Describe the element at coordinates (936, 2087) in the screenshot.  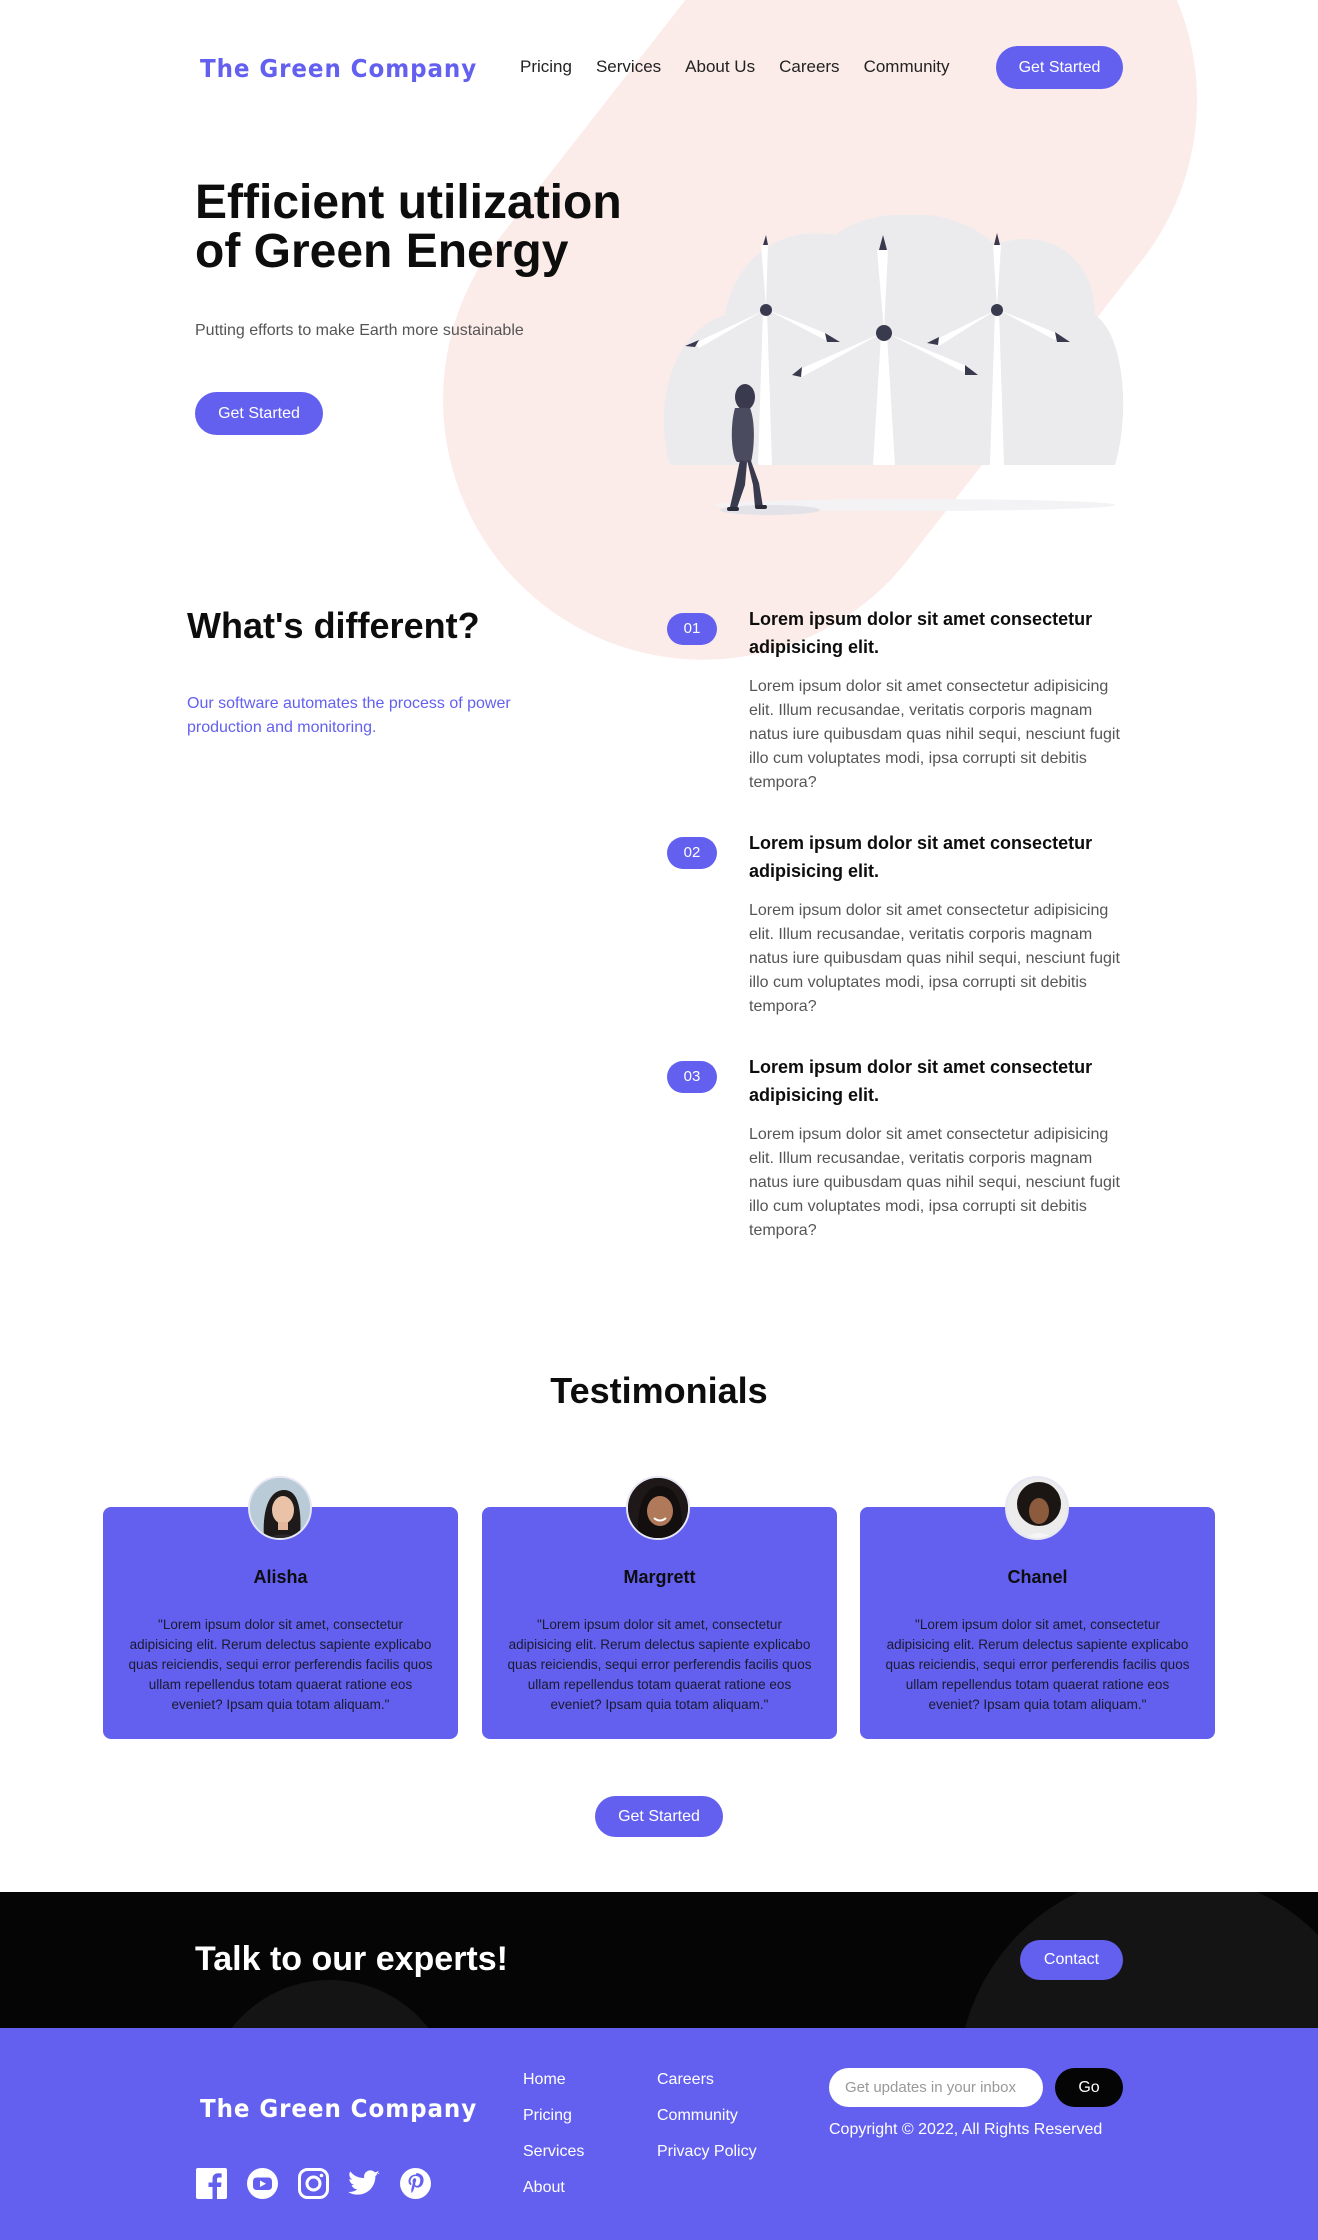
I see `newsletter-email-input` at that location.